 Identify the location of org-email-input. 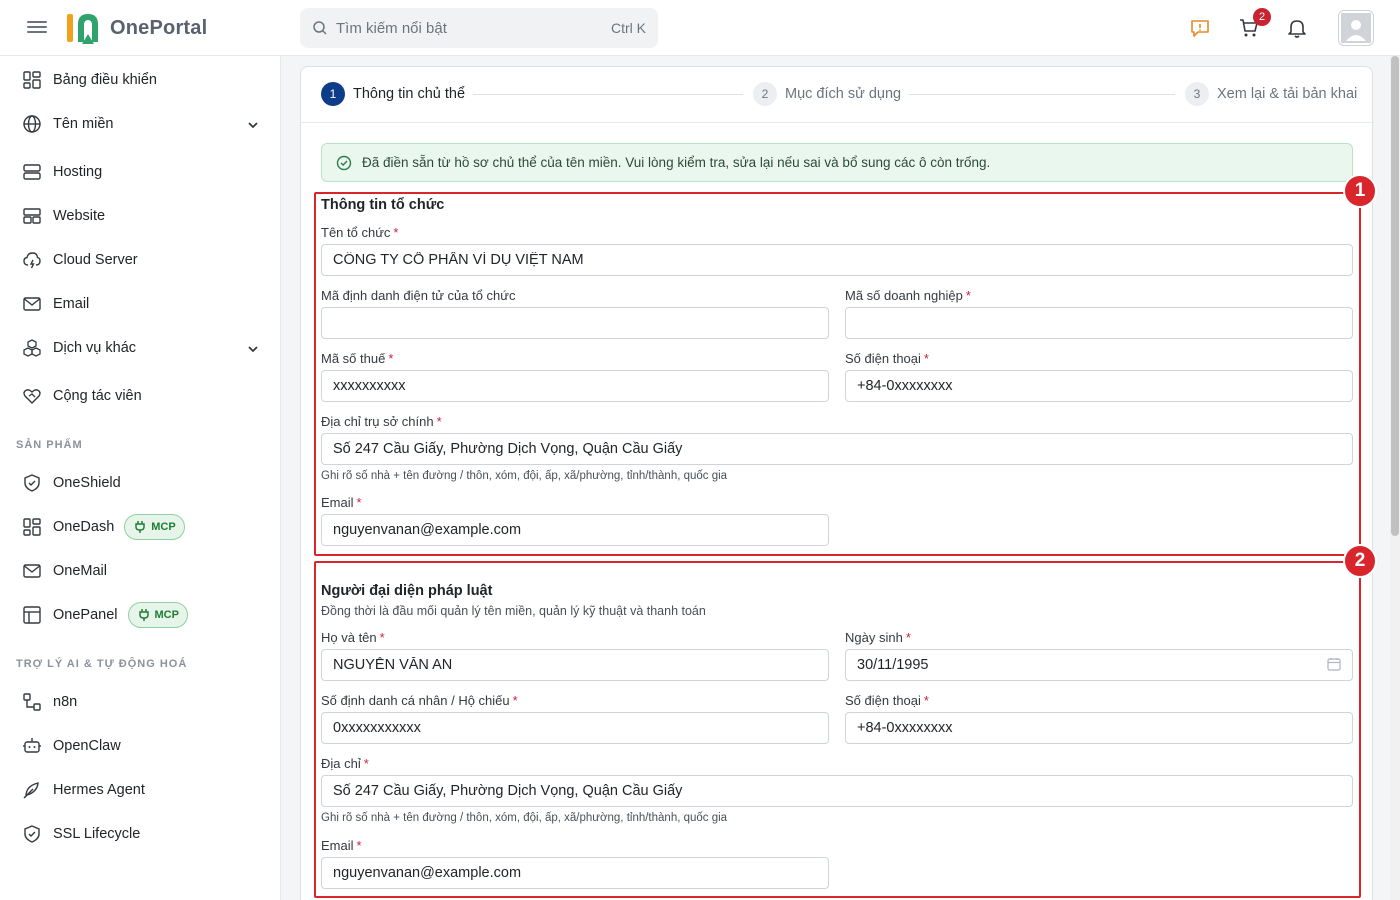
(575, 530).